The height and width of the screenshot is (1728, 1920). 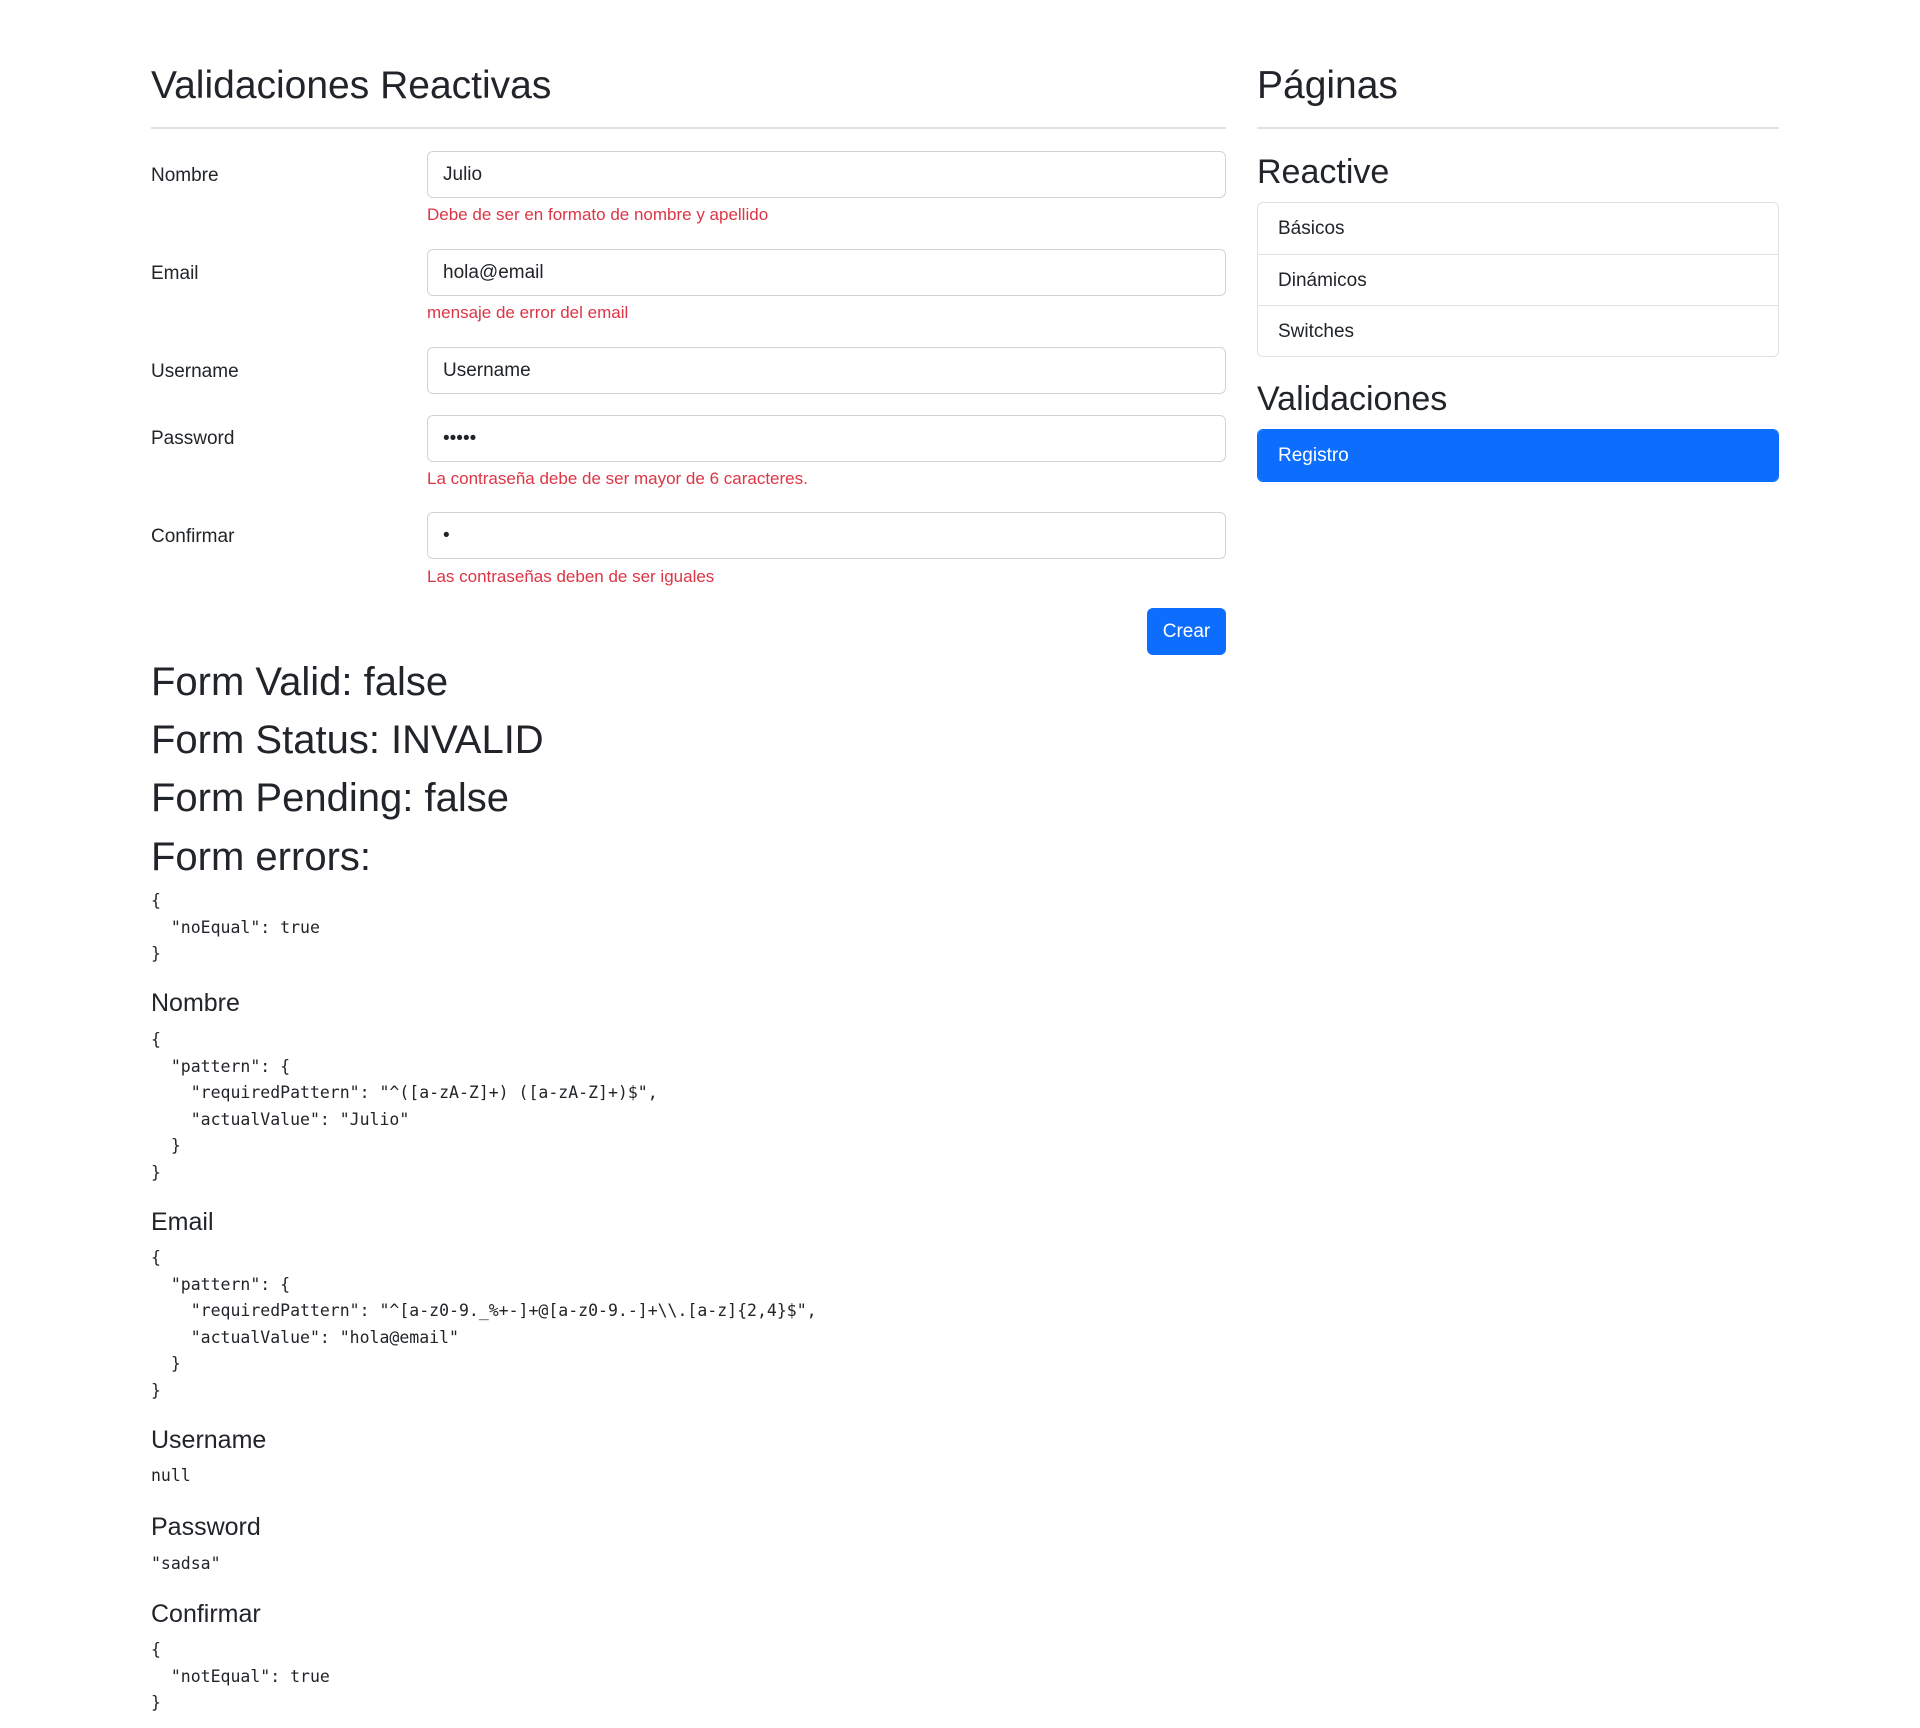 What do you see at coordinates (235, 927) in the screenshot?
I see `form-errors-json: { "noEqual": true }` at bounding box center [235, 927].